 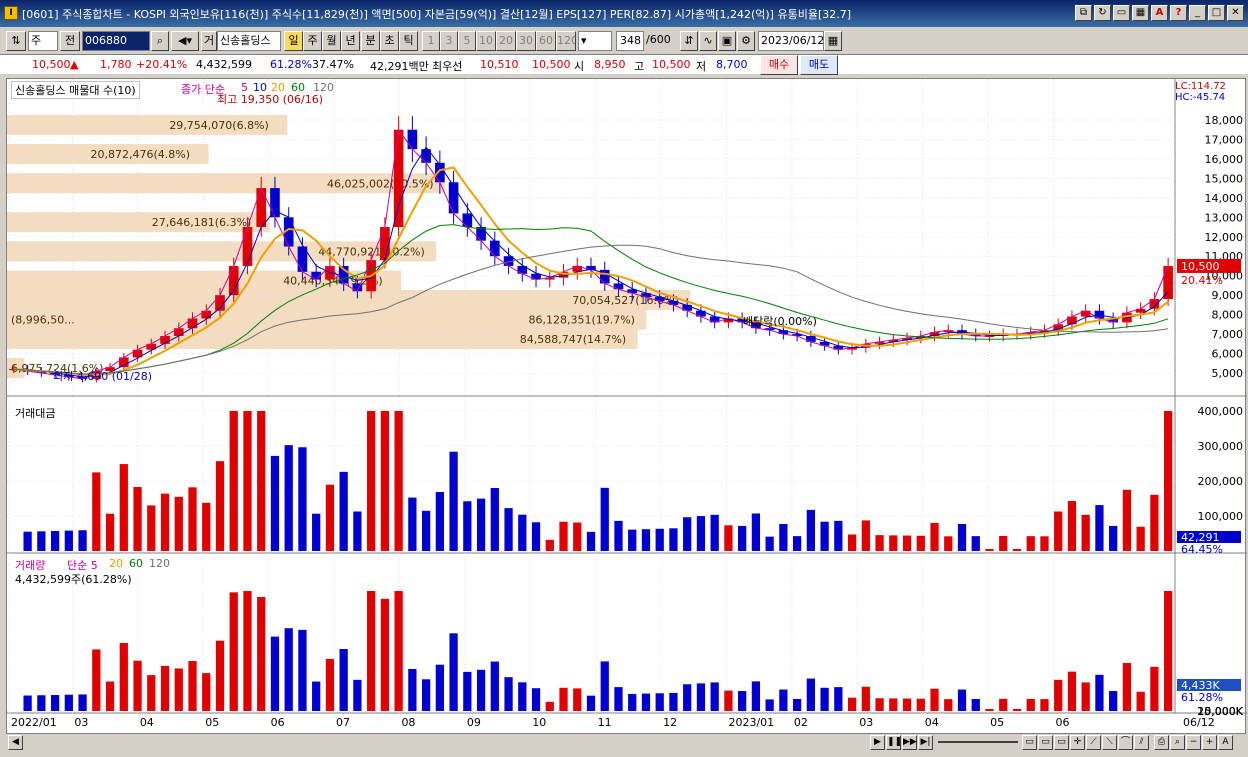 What do you see at coordinates (894, 742) in the screenshot?
I see `pause-icon: ❚❚` at bounding box center [894, 742].